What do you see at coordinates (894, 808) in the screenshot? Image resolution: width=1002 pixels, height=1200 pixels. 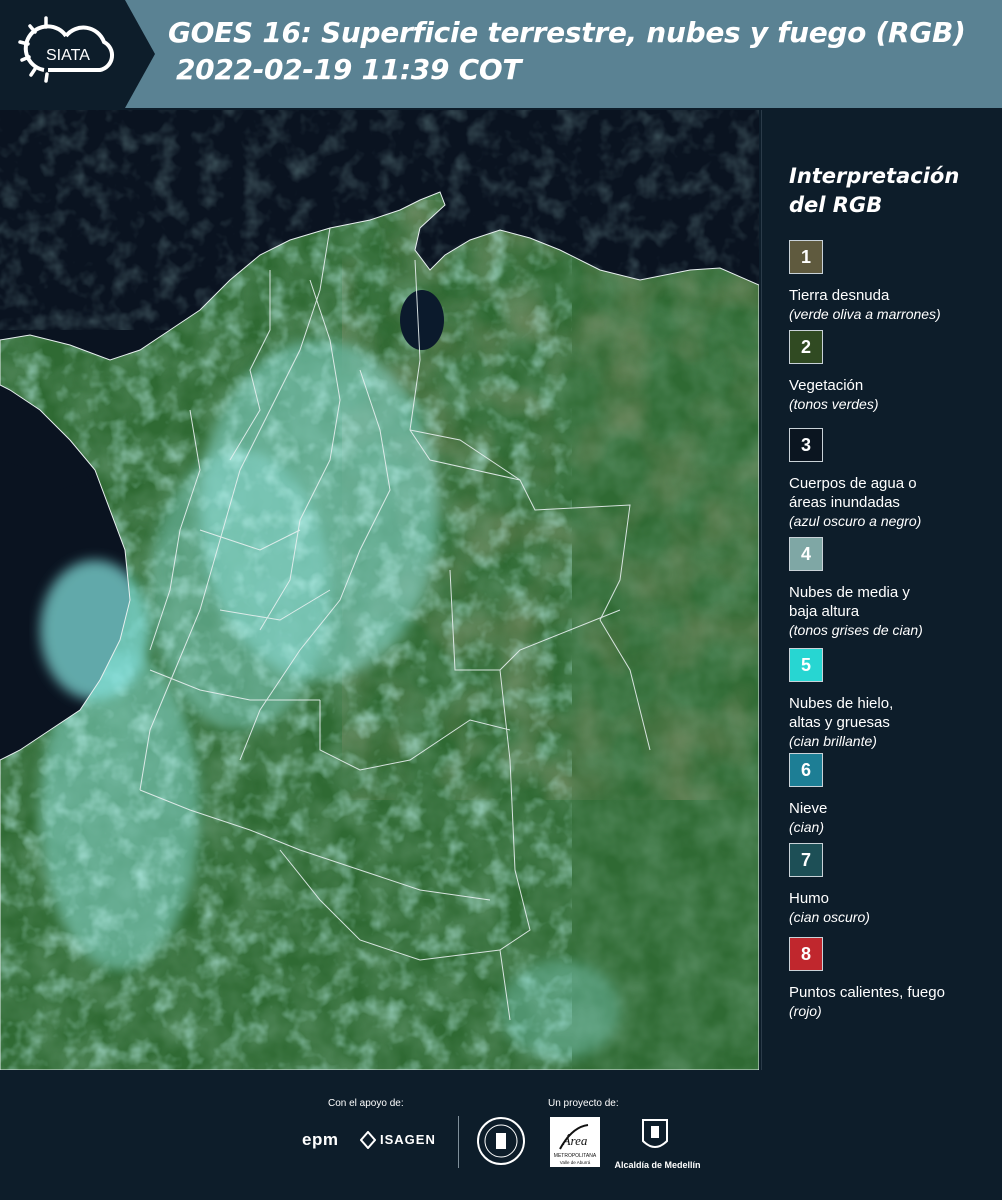 I see `legend-label: Nieve` at bounding box center [894, 808].